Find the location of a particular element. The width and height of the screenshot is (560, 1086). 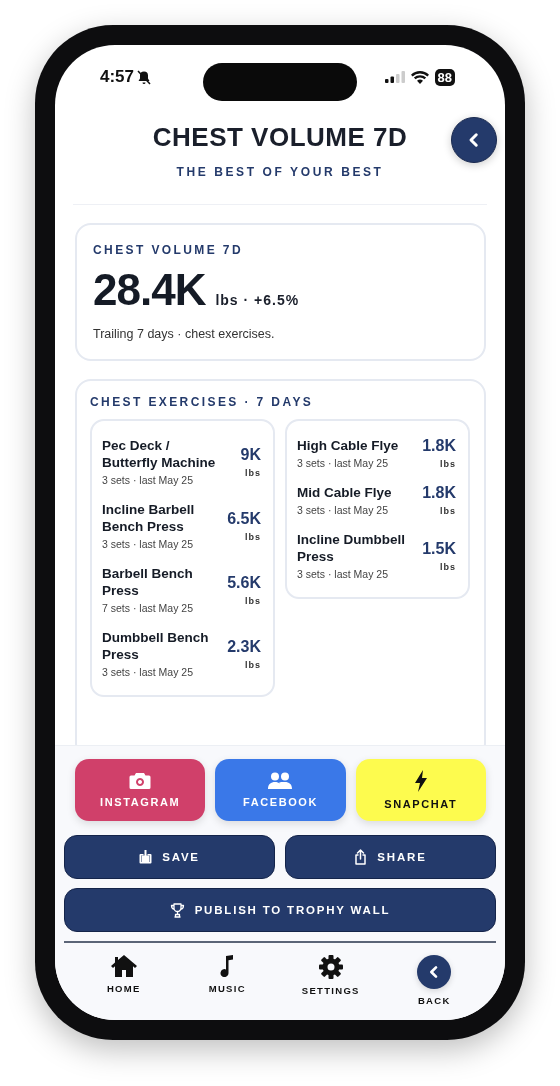

share-icon is located at coordinates (361, 857).